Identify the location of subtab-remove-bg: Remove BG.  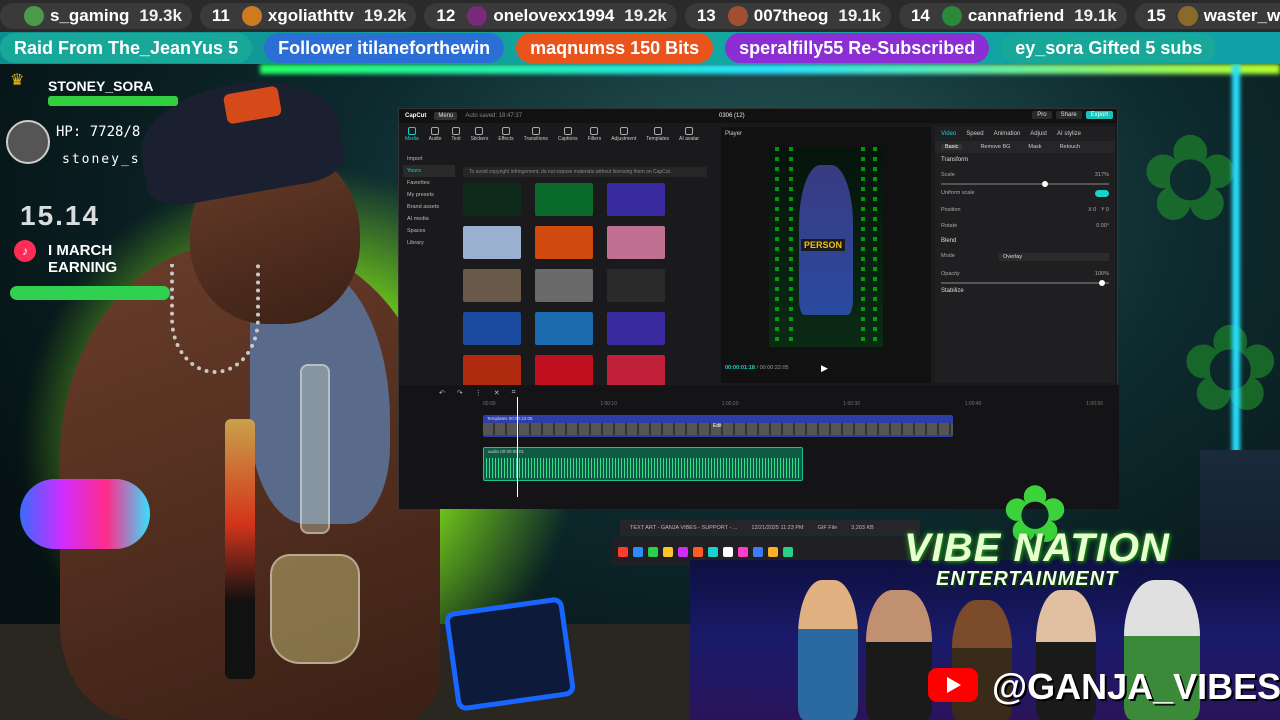
(995, 147).